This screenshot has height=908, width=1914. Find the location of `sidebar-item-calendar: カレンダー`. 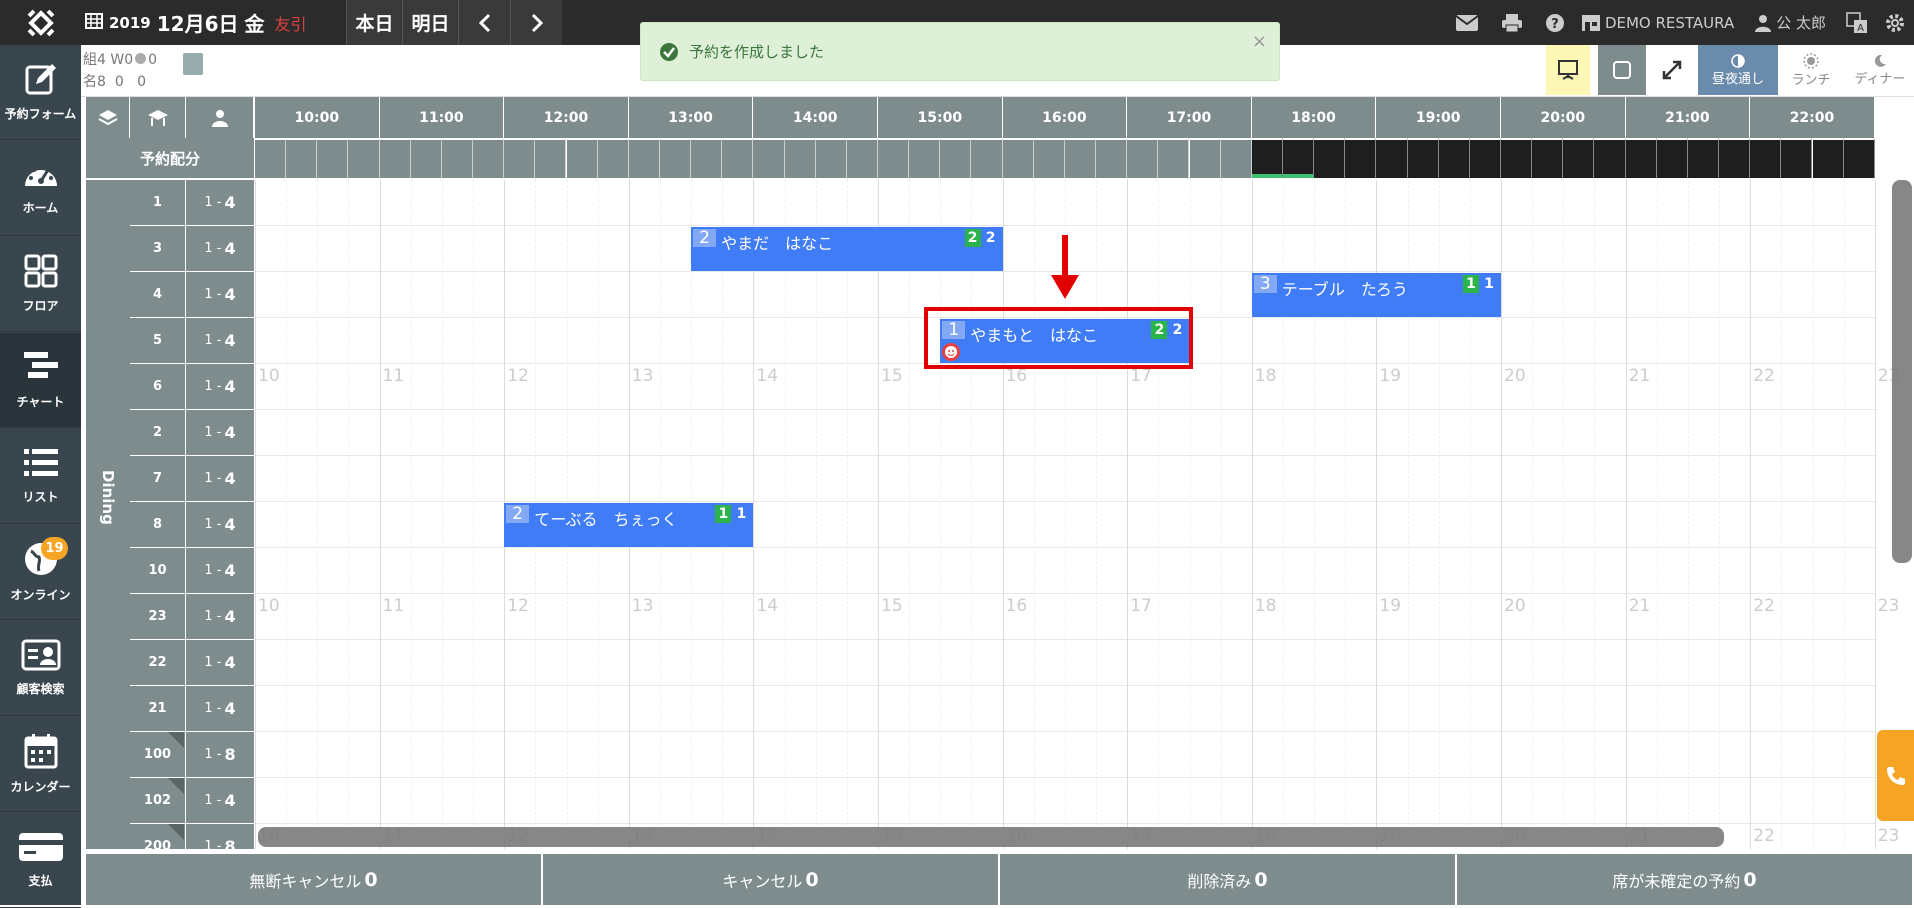

sidebar-item-calendar: カレンダー is located at coordinates (40, 764).